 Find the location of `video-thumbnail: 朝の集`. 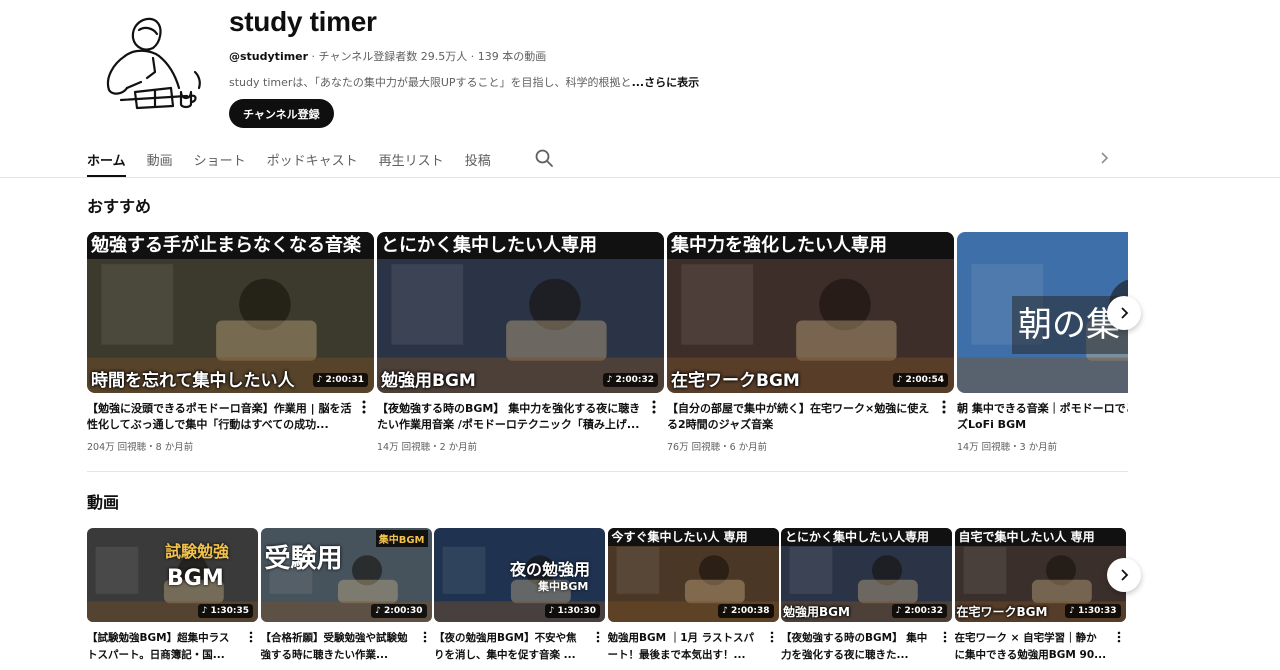

video-thumbnail: 朝の集 is located at coordinates (1042, 312).